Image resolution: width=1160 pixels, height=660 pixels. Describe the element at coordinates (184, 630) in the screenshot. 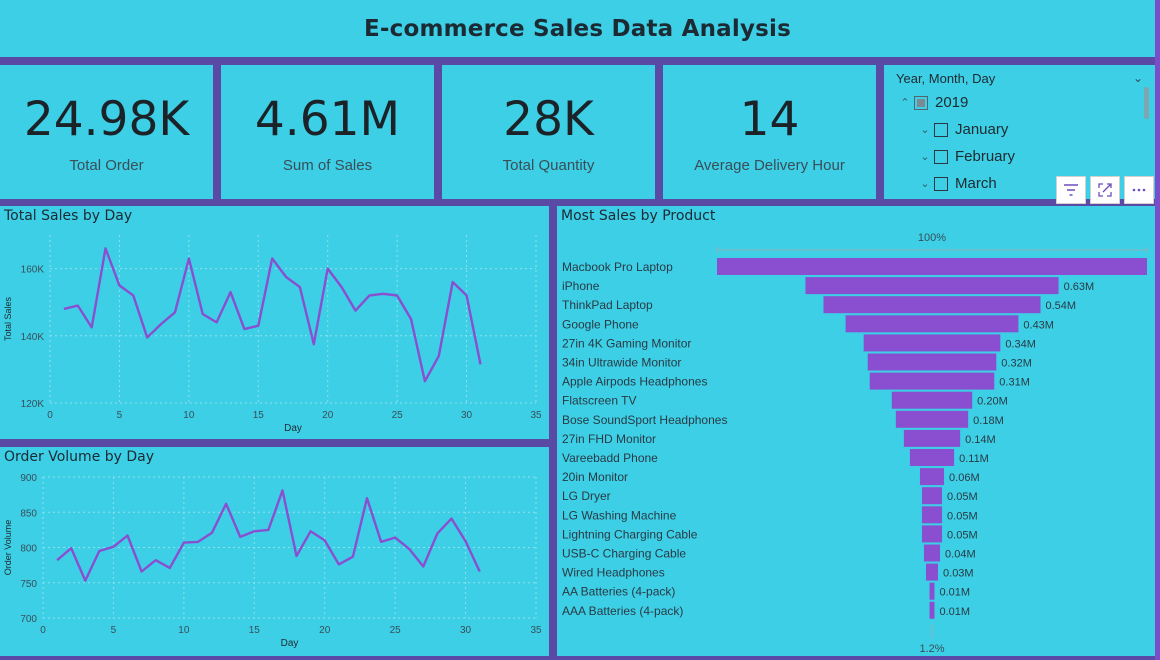

I see `x-tick-label: 10` at that location.